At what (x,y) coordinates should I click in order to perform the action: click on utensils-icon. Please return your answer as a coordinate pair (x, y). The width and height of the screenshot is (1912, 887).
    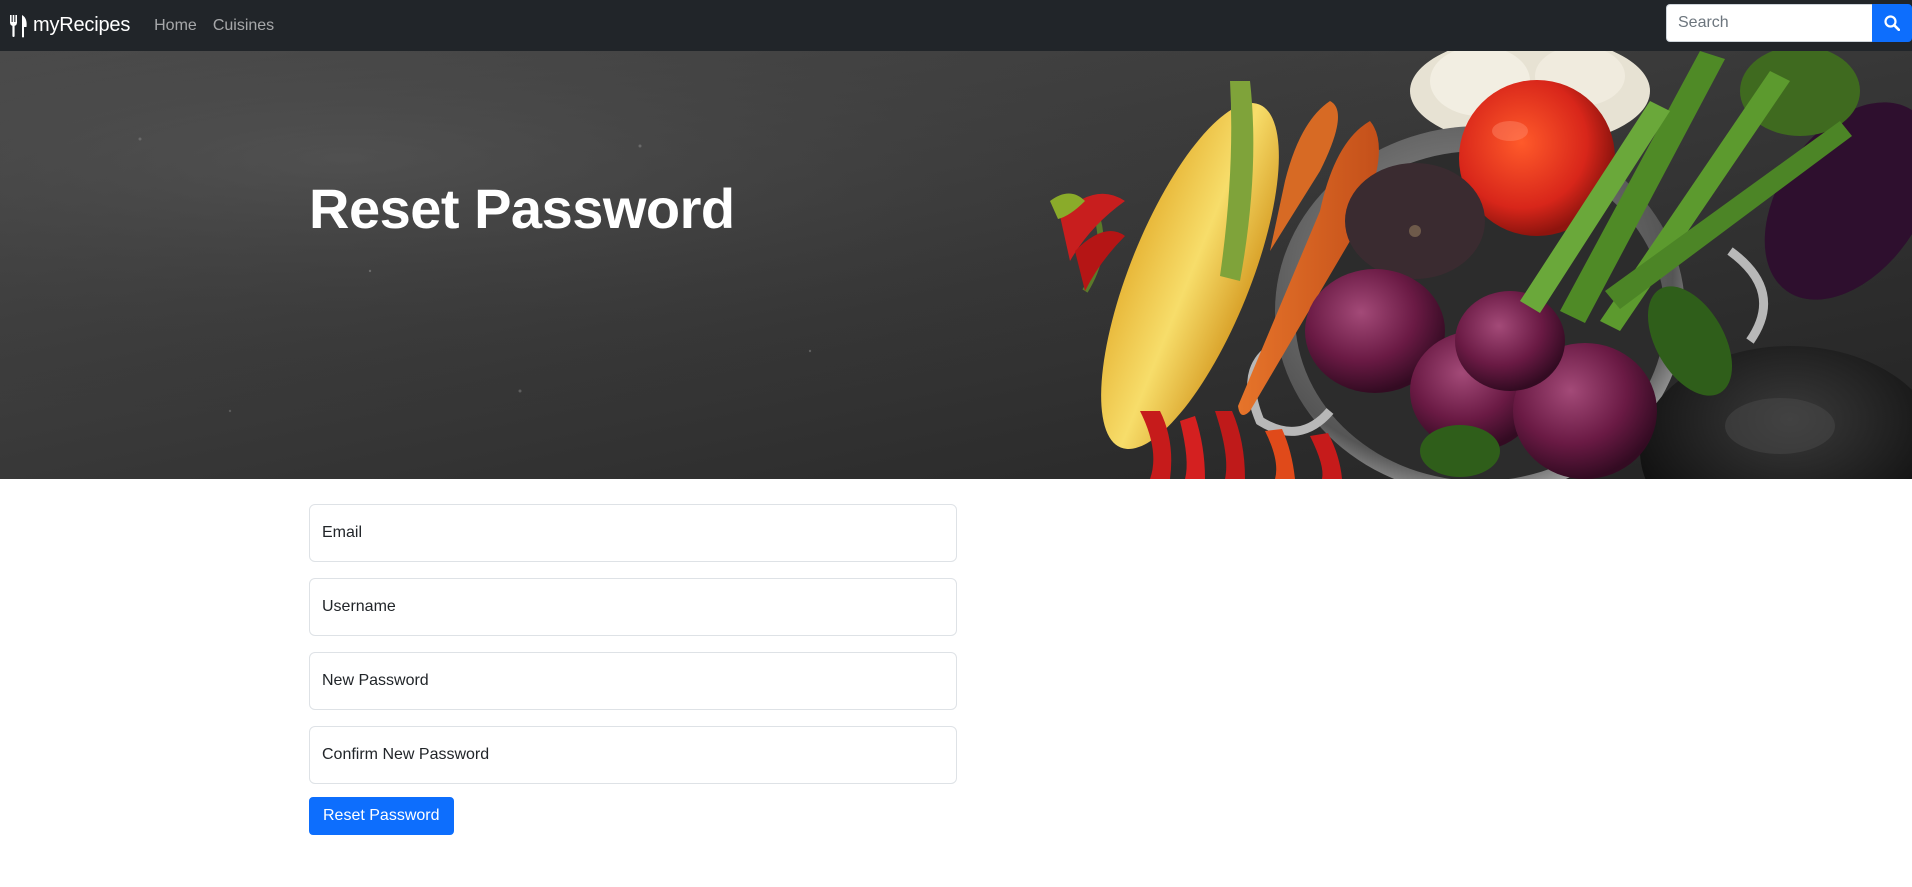
    Looking at the image, I should click on (18, 25).